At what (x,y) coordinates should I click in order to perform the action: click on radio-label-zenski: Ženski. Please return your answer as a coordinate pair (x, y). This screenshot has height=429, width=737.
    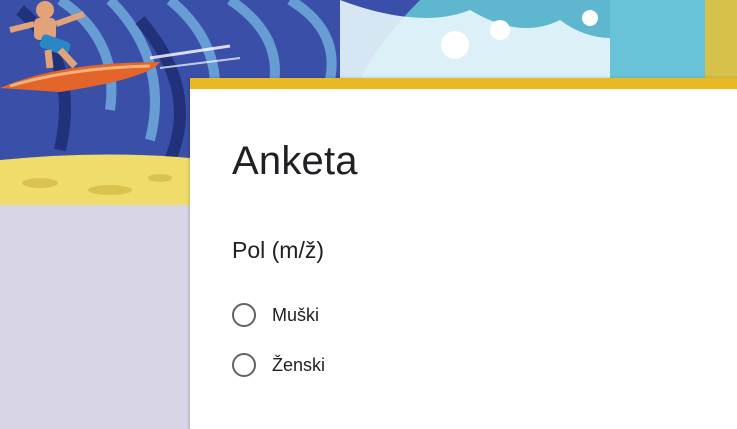
    Looking at the image, I should click on (299, 364).